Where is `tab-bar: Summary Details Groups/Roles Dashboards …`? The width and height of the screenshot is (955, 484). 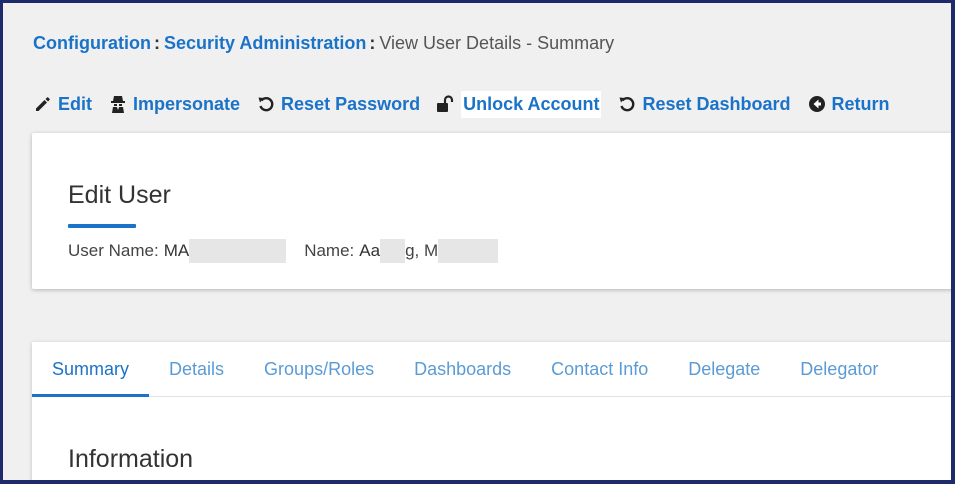 tab-bar: Summary Details Groups/Roles Dashboards … is located at coordinates (491, 369).